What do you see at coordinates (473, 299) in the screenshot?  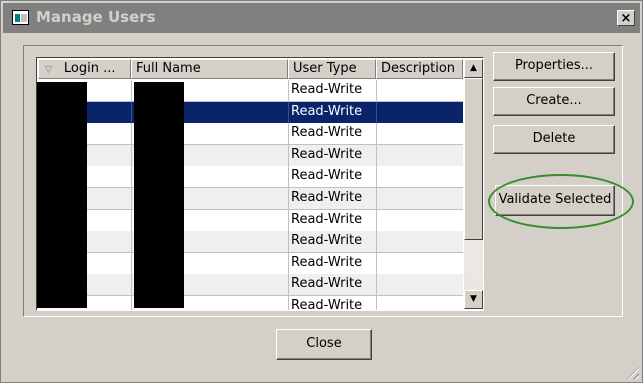 I see `scroll-down-icon: ▼` at bounding box center [473, 299].